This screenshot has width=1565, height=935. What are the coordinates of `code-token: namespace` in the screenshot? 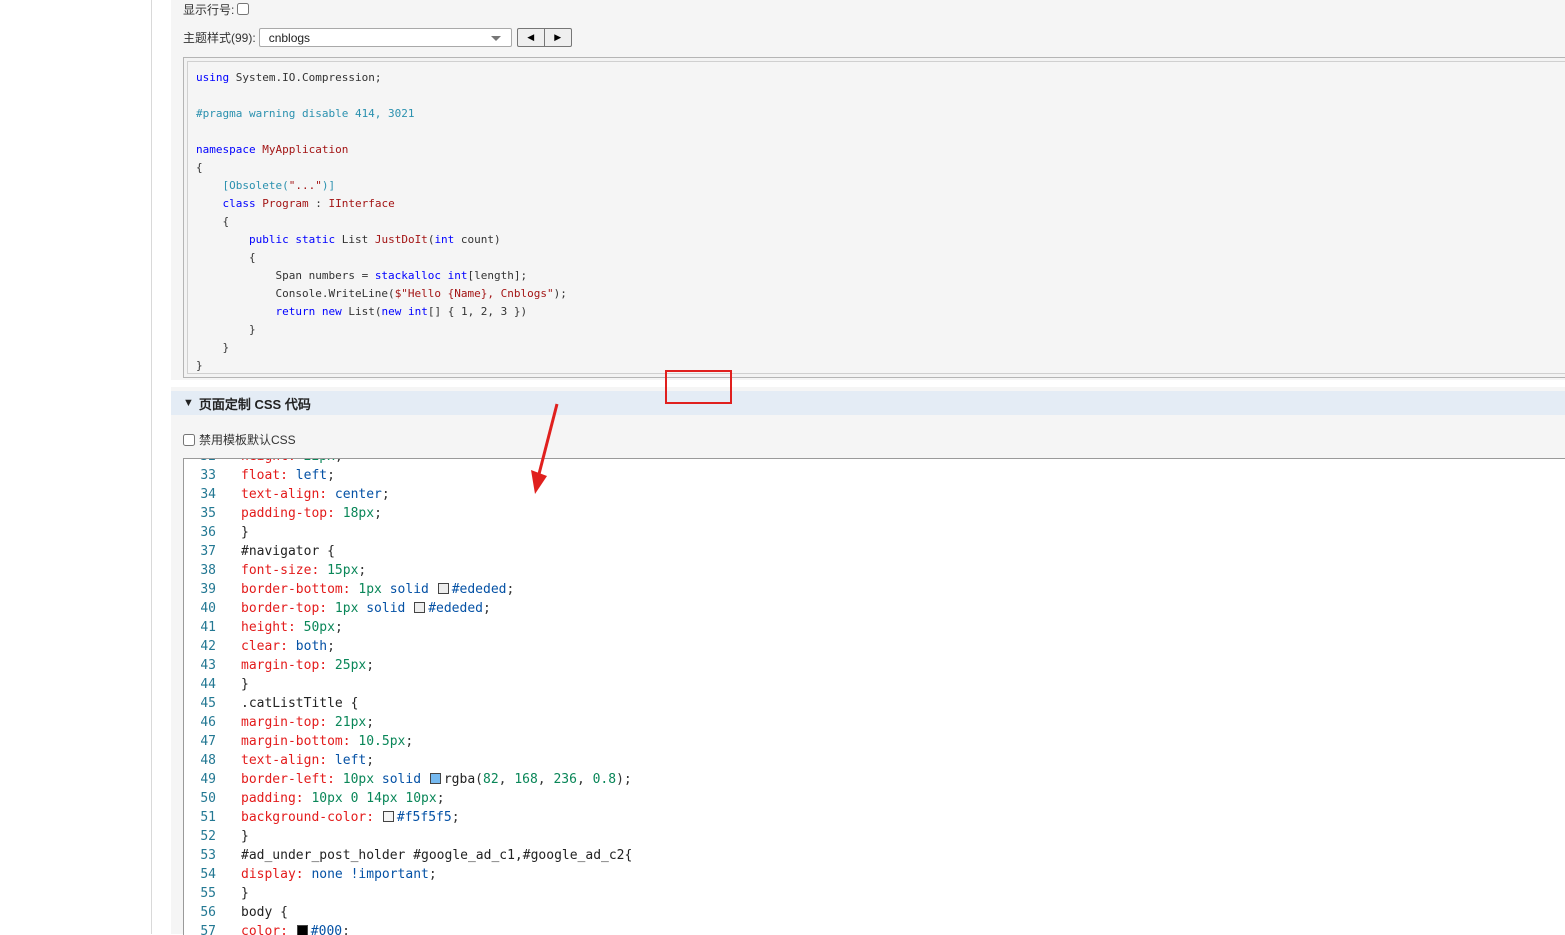 It's located at (226, 149).